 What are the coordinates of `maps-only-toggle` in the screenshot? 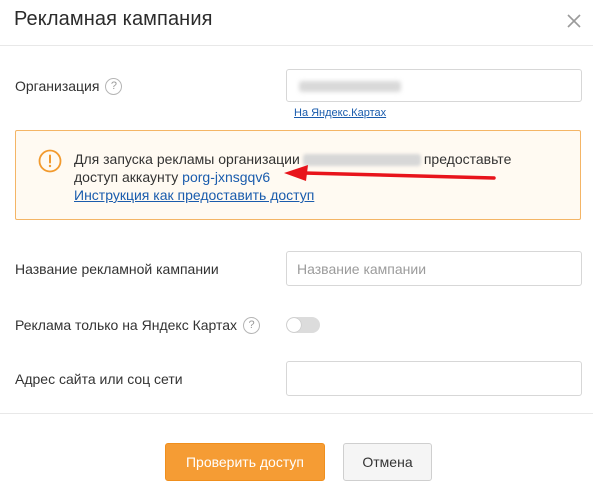 It's located at (303, 325).